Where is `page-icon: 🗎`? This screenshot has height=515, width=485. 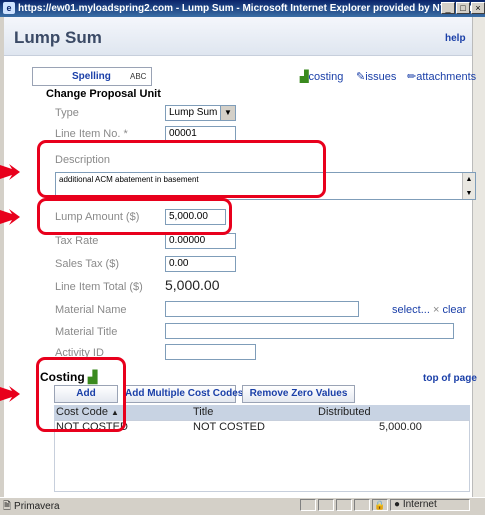
page-icon: 🗎 is located at coordinates (7, 506).